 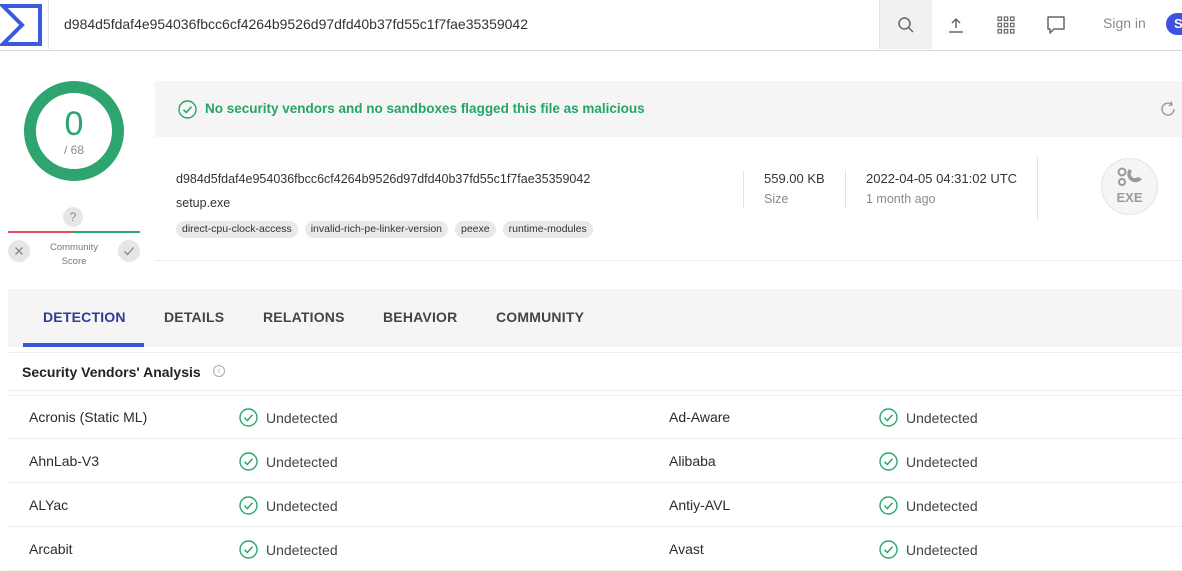 I want to click on sign-up-button: S, so click(x=1174, y=24).